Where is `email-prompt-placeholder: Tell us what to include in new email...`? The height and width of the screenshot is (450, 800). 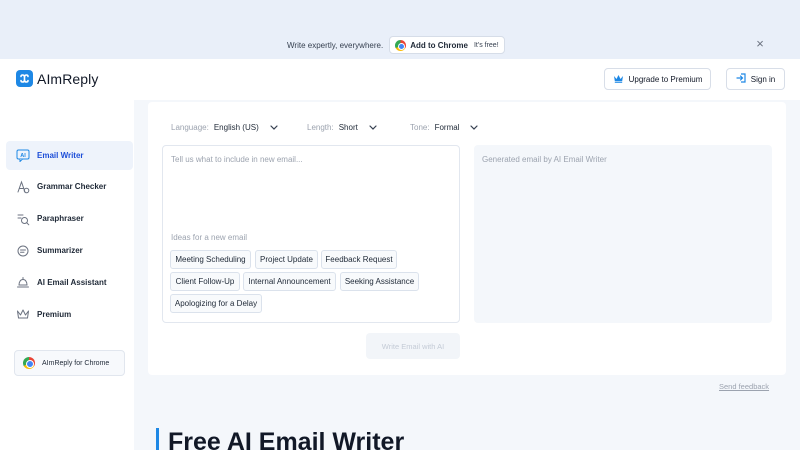
email-prompt-placeholder: Tell us what to include in new email... is located at coordinates (237, 159).